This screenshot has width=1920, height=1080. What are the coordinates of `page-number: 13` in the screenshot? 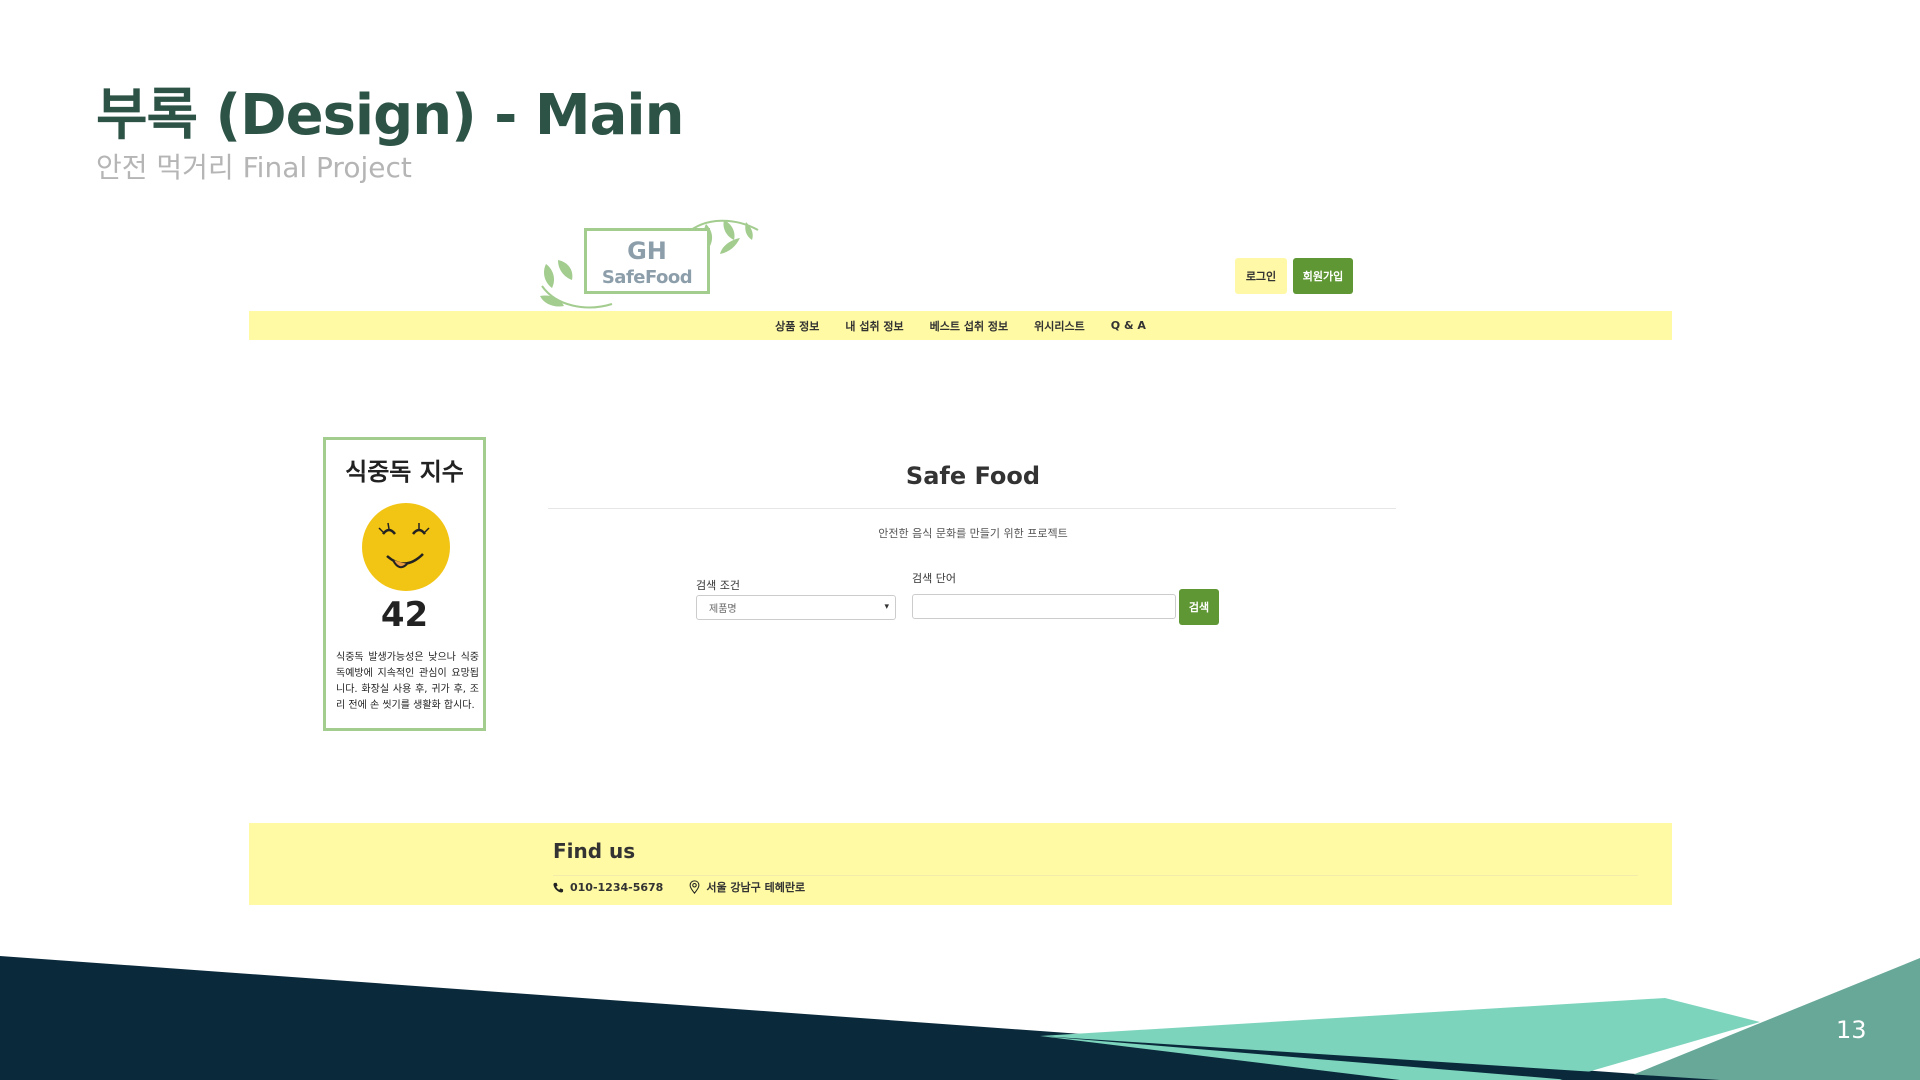 It's located at (1851, 1030).